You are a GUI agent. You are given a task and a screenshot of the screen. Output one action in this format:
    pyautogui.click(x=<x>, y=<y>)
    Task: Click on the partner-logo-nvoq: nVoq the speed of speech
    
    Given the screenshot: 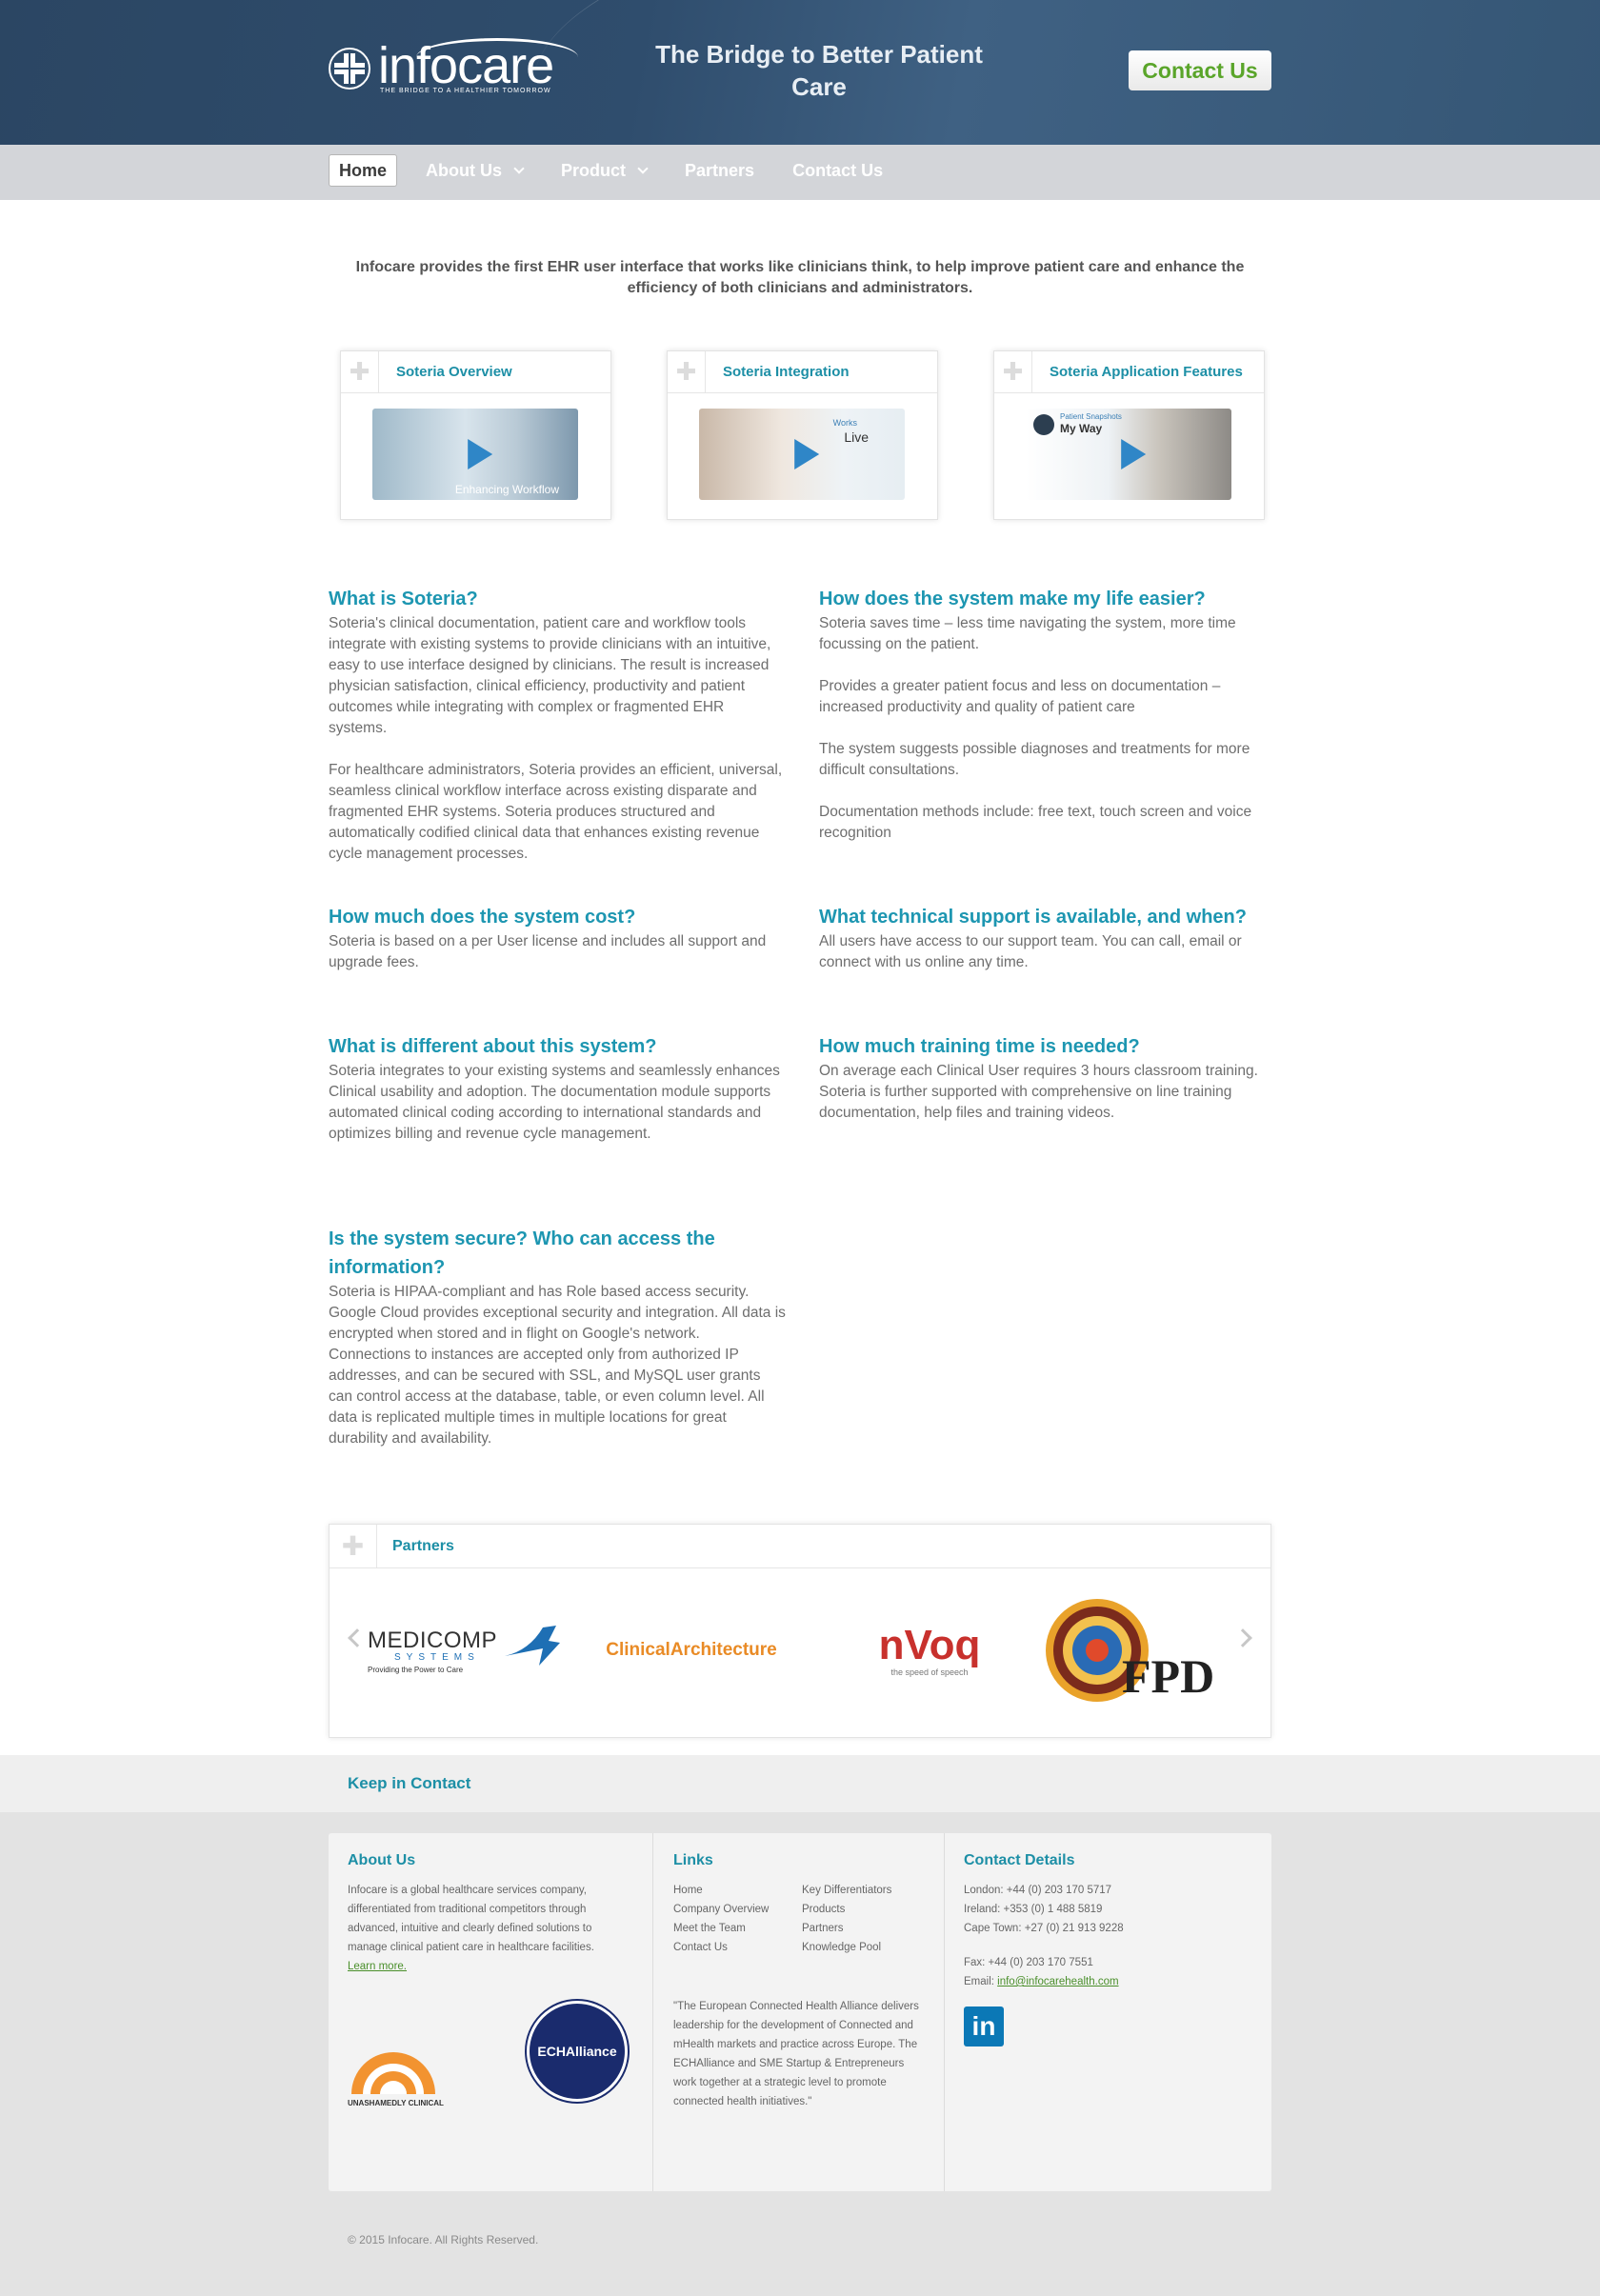 What is the action you would take?
    pyautogui.click(x=929, y=1650)
    